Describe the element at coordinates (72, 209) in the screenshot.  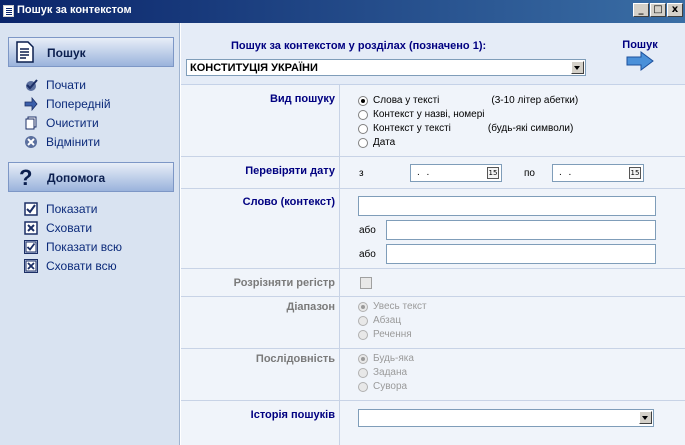
I see `sidebar-item-label: Показати` at that location.